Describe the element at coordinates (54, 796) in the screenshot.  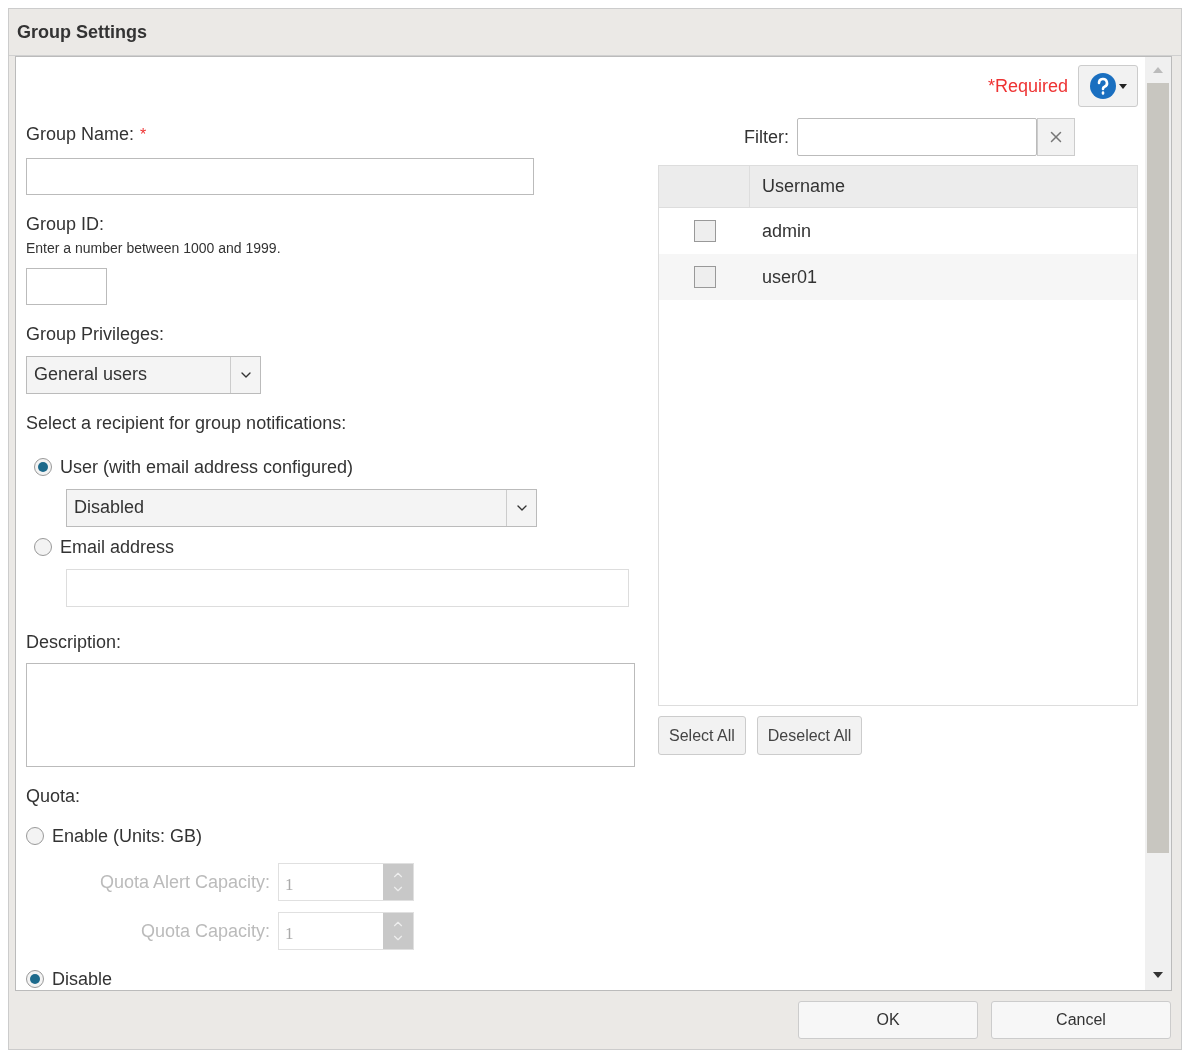
I see `field-label: Quota:` at that location.